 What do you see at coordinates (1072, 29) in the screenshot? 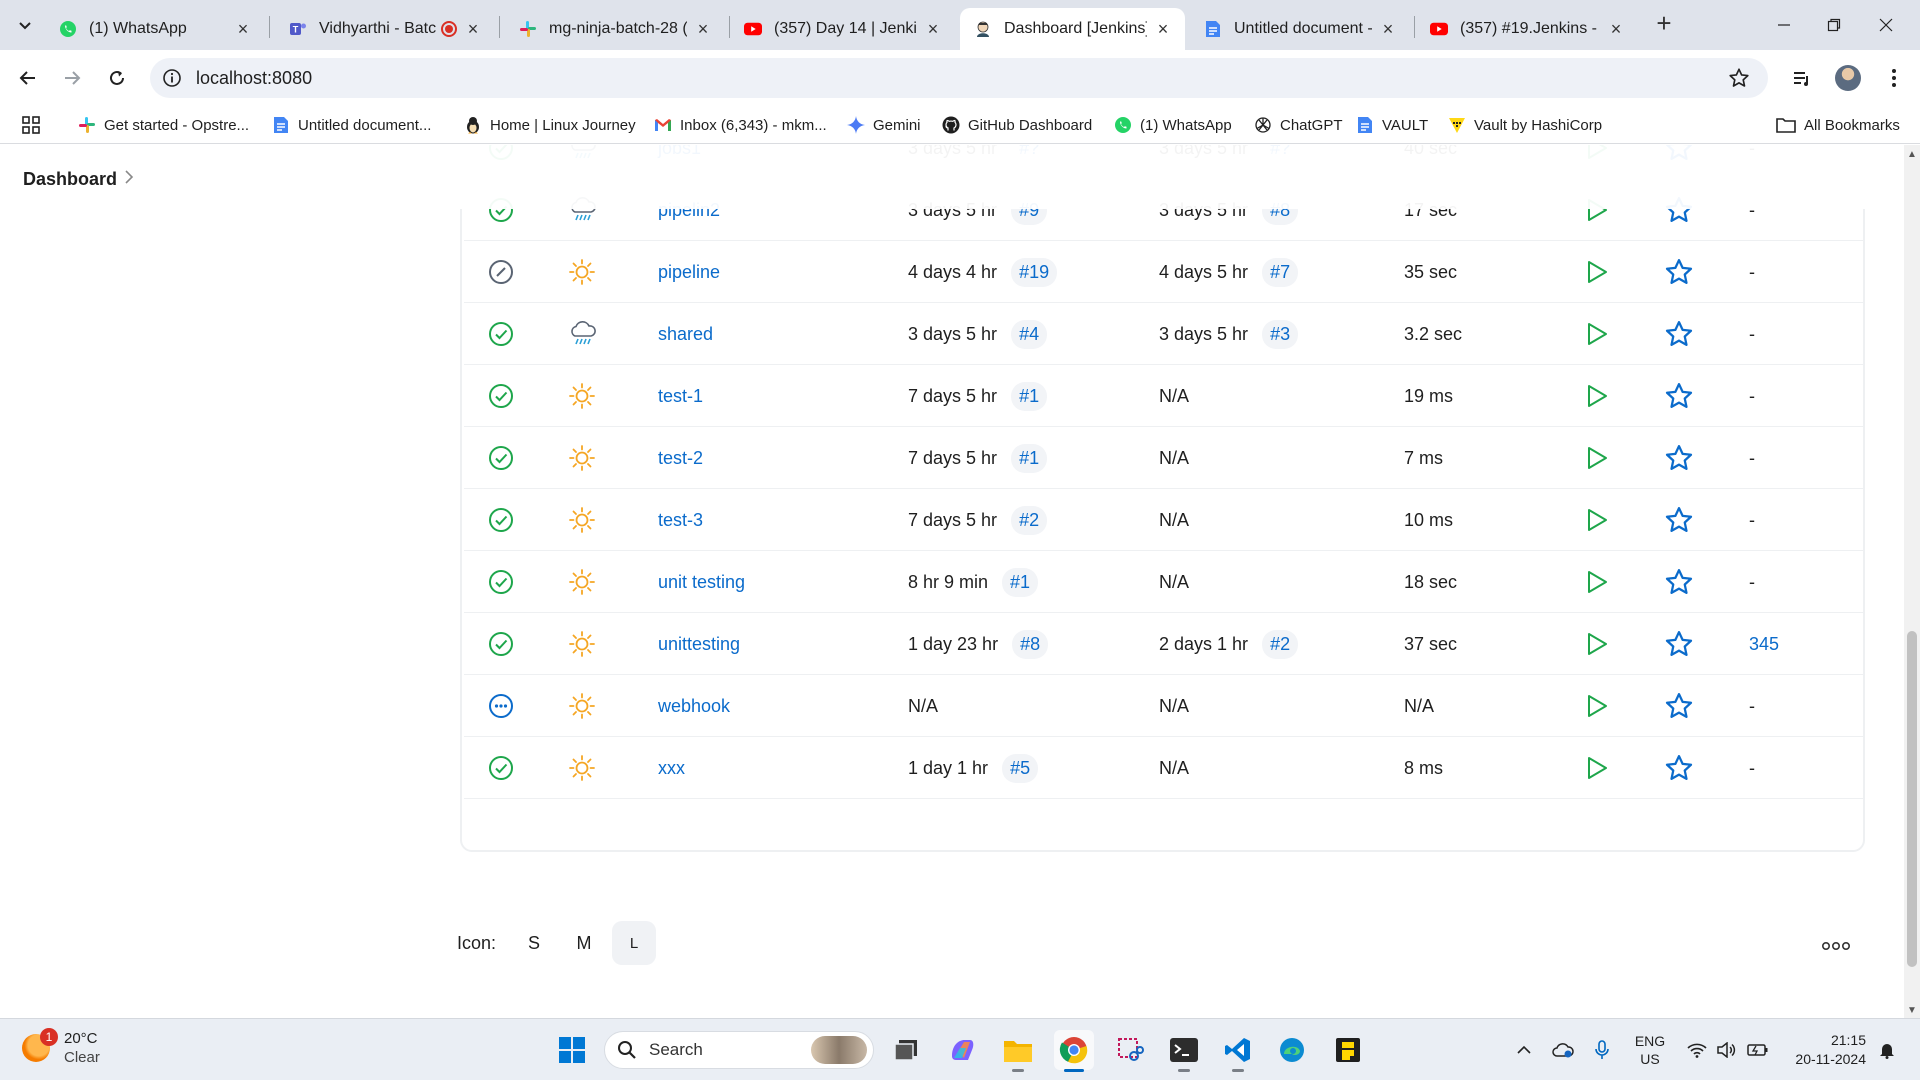
I see `browser-tab: Dashboard [Jenkins] ×` at bounding box center [1072, 29].